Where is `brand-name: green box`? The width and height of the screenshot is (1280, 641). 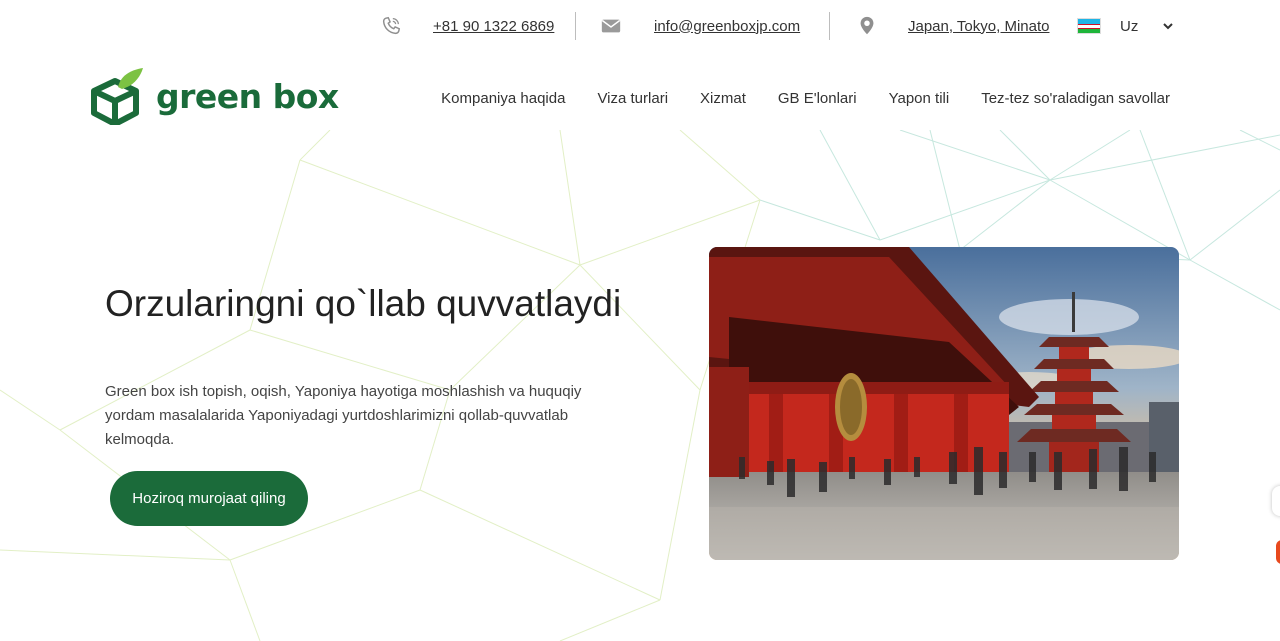
brand-name: green box is located at coordinates (247, 96).